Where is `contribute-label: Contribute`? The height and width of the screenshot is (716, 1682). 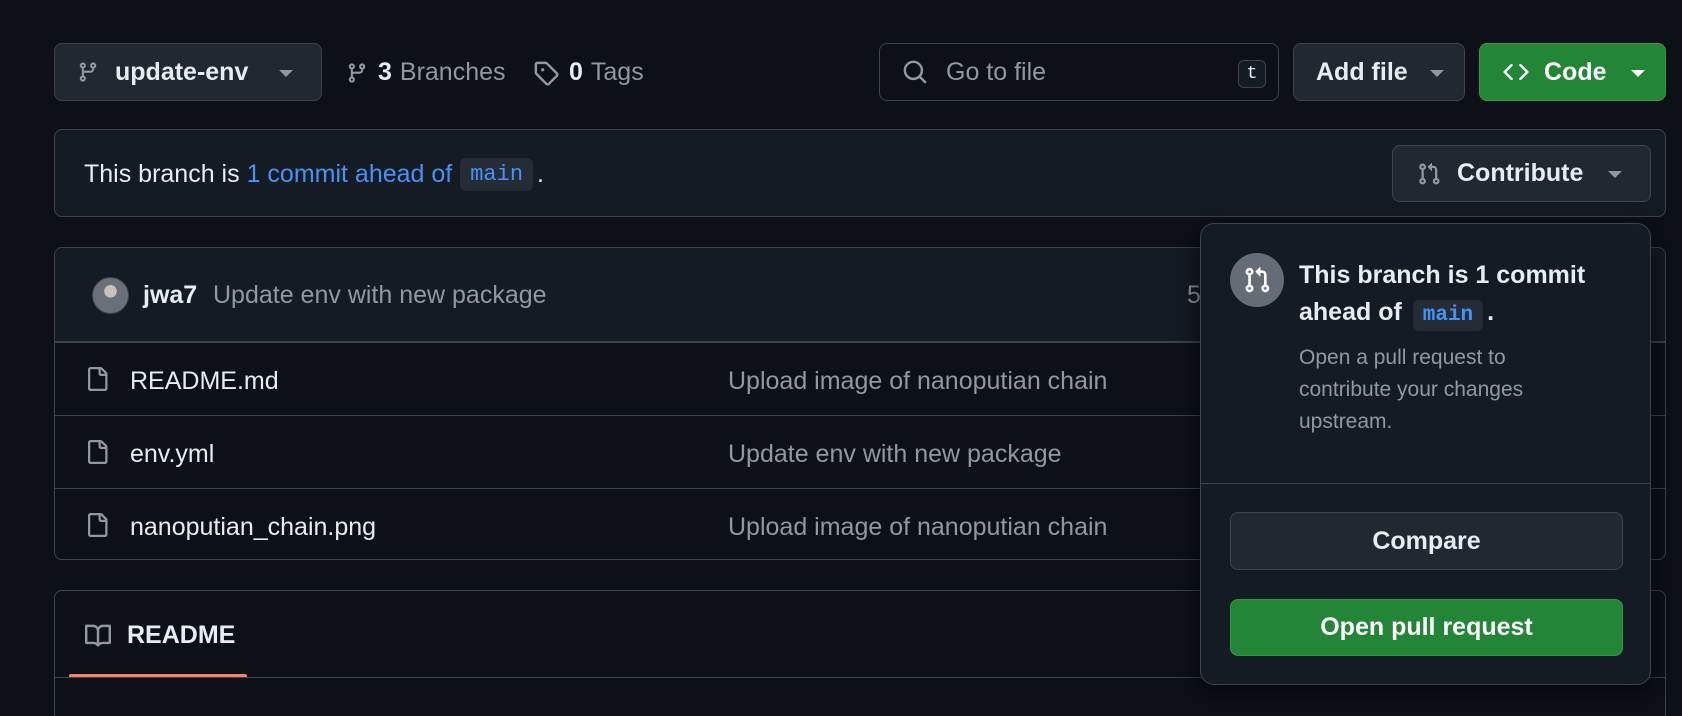 contribute-label: Contribute is located at coordinates (1520, 173).